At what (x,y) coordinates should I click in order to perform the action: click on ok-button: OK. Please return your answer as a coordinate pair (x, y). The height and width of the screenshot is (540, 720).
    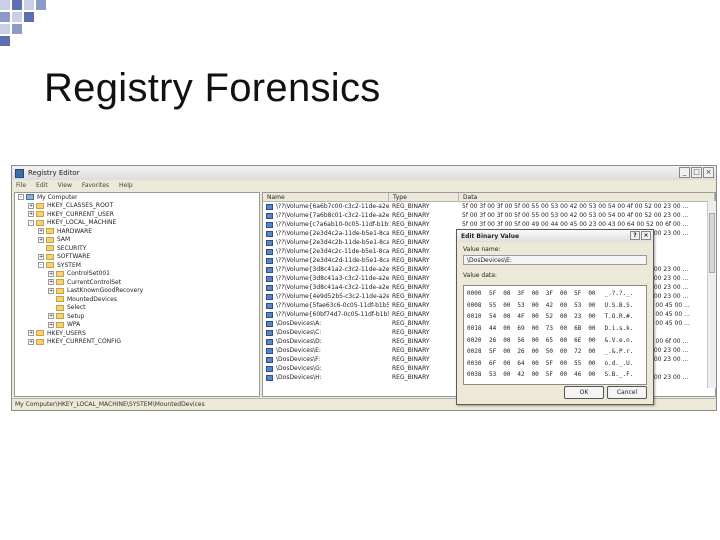
    Looking at the image, I should click on (584, 392).